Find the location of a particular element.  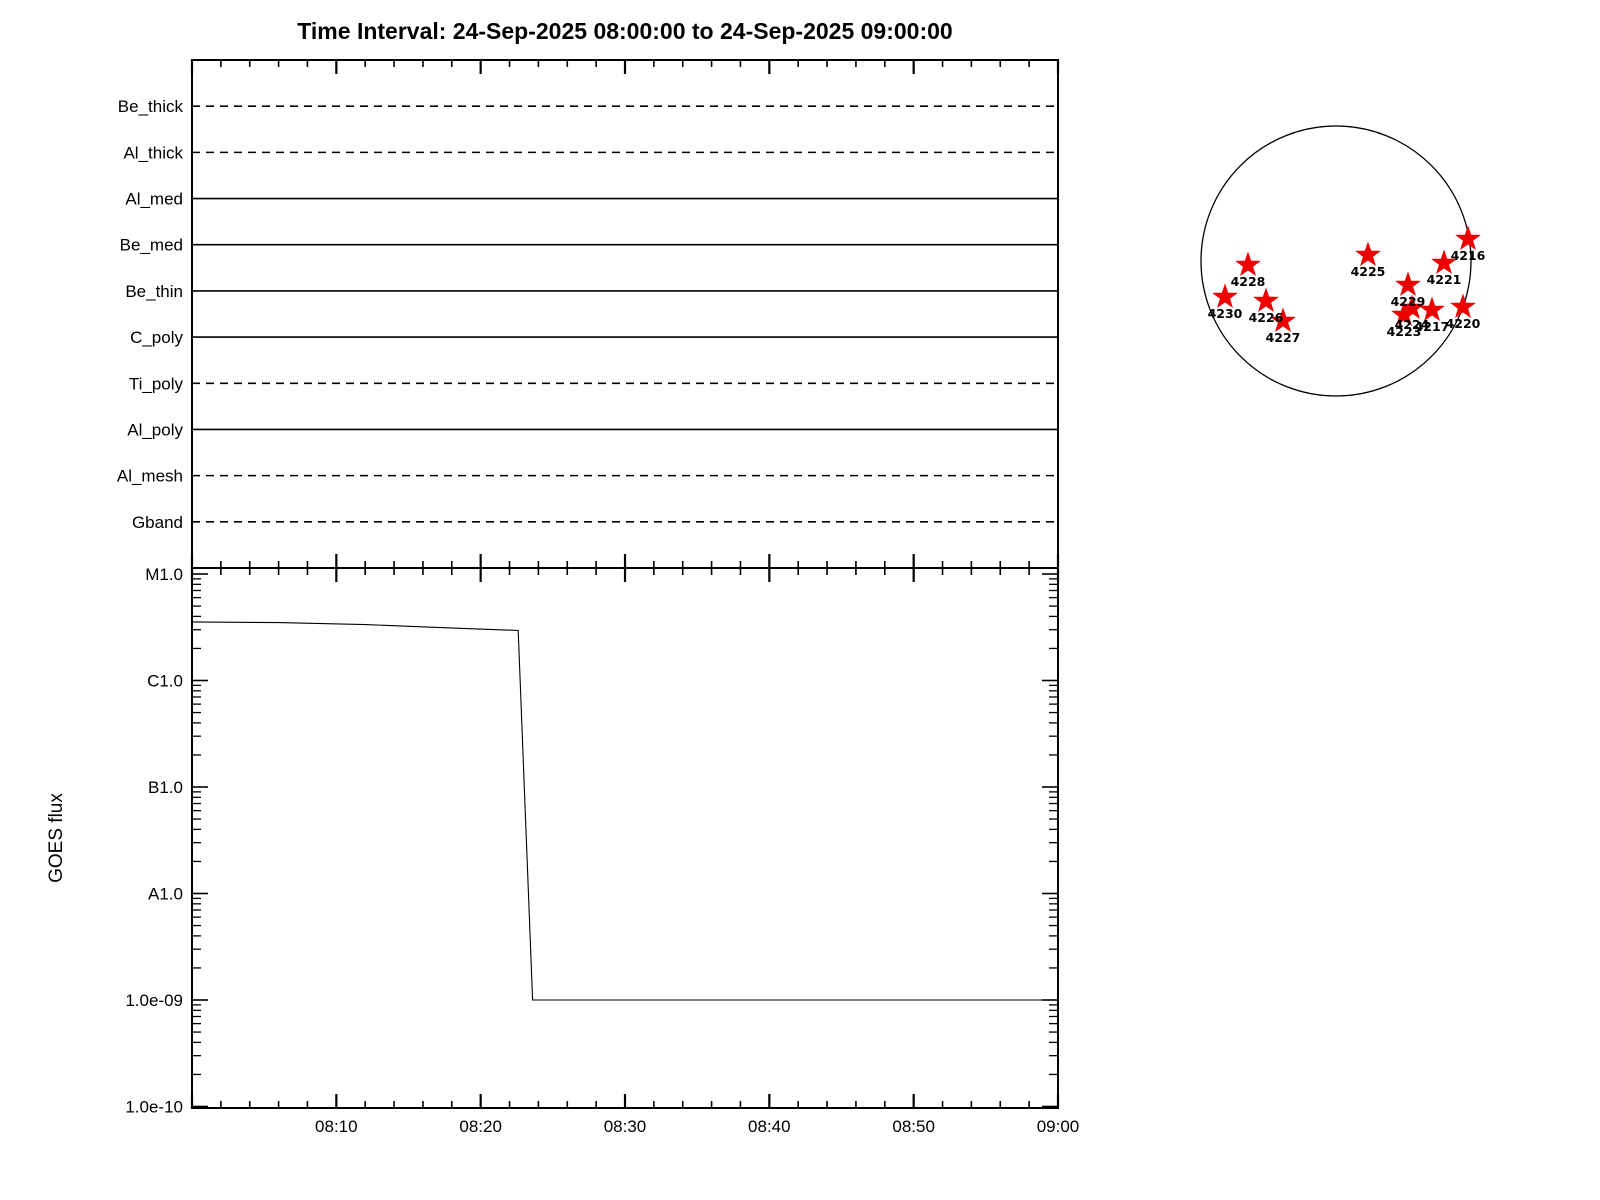

active-region-label-4228: 4228 is located at coordinates (1248, 281).